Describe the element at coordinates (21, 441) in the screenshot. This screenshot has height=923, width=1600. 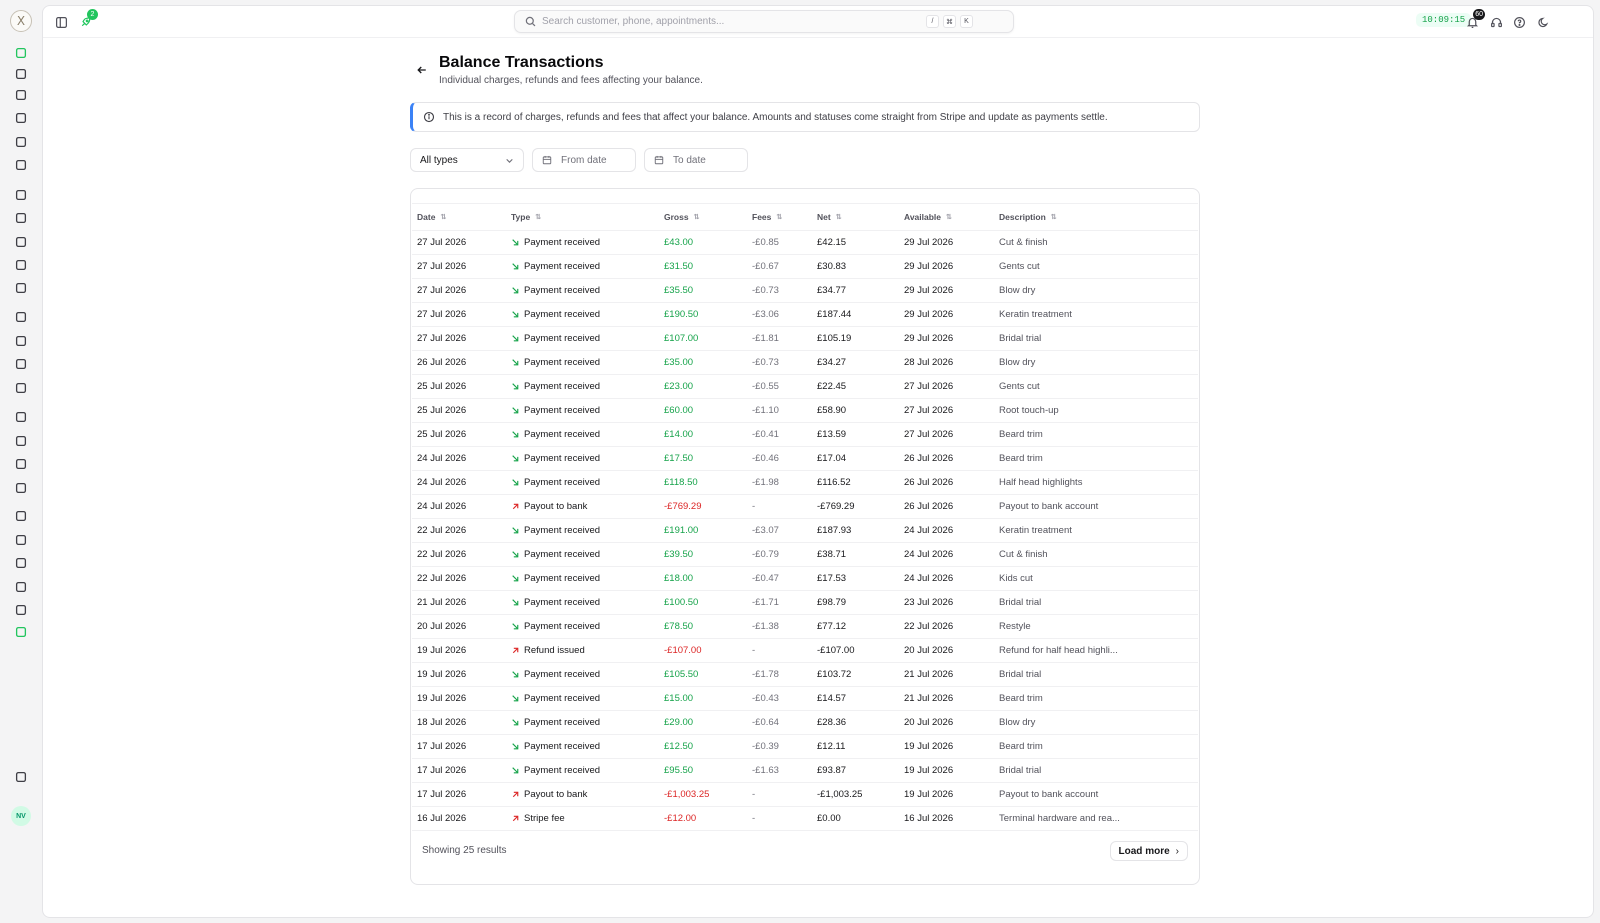
I see `clipboard-icon` at that location.